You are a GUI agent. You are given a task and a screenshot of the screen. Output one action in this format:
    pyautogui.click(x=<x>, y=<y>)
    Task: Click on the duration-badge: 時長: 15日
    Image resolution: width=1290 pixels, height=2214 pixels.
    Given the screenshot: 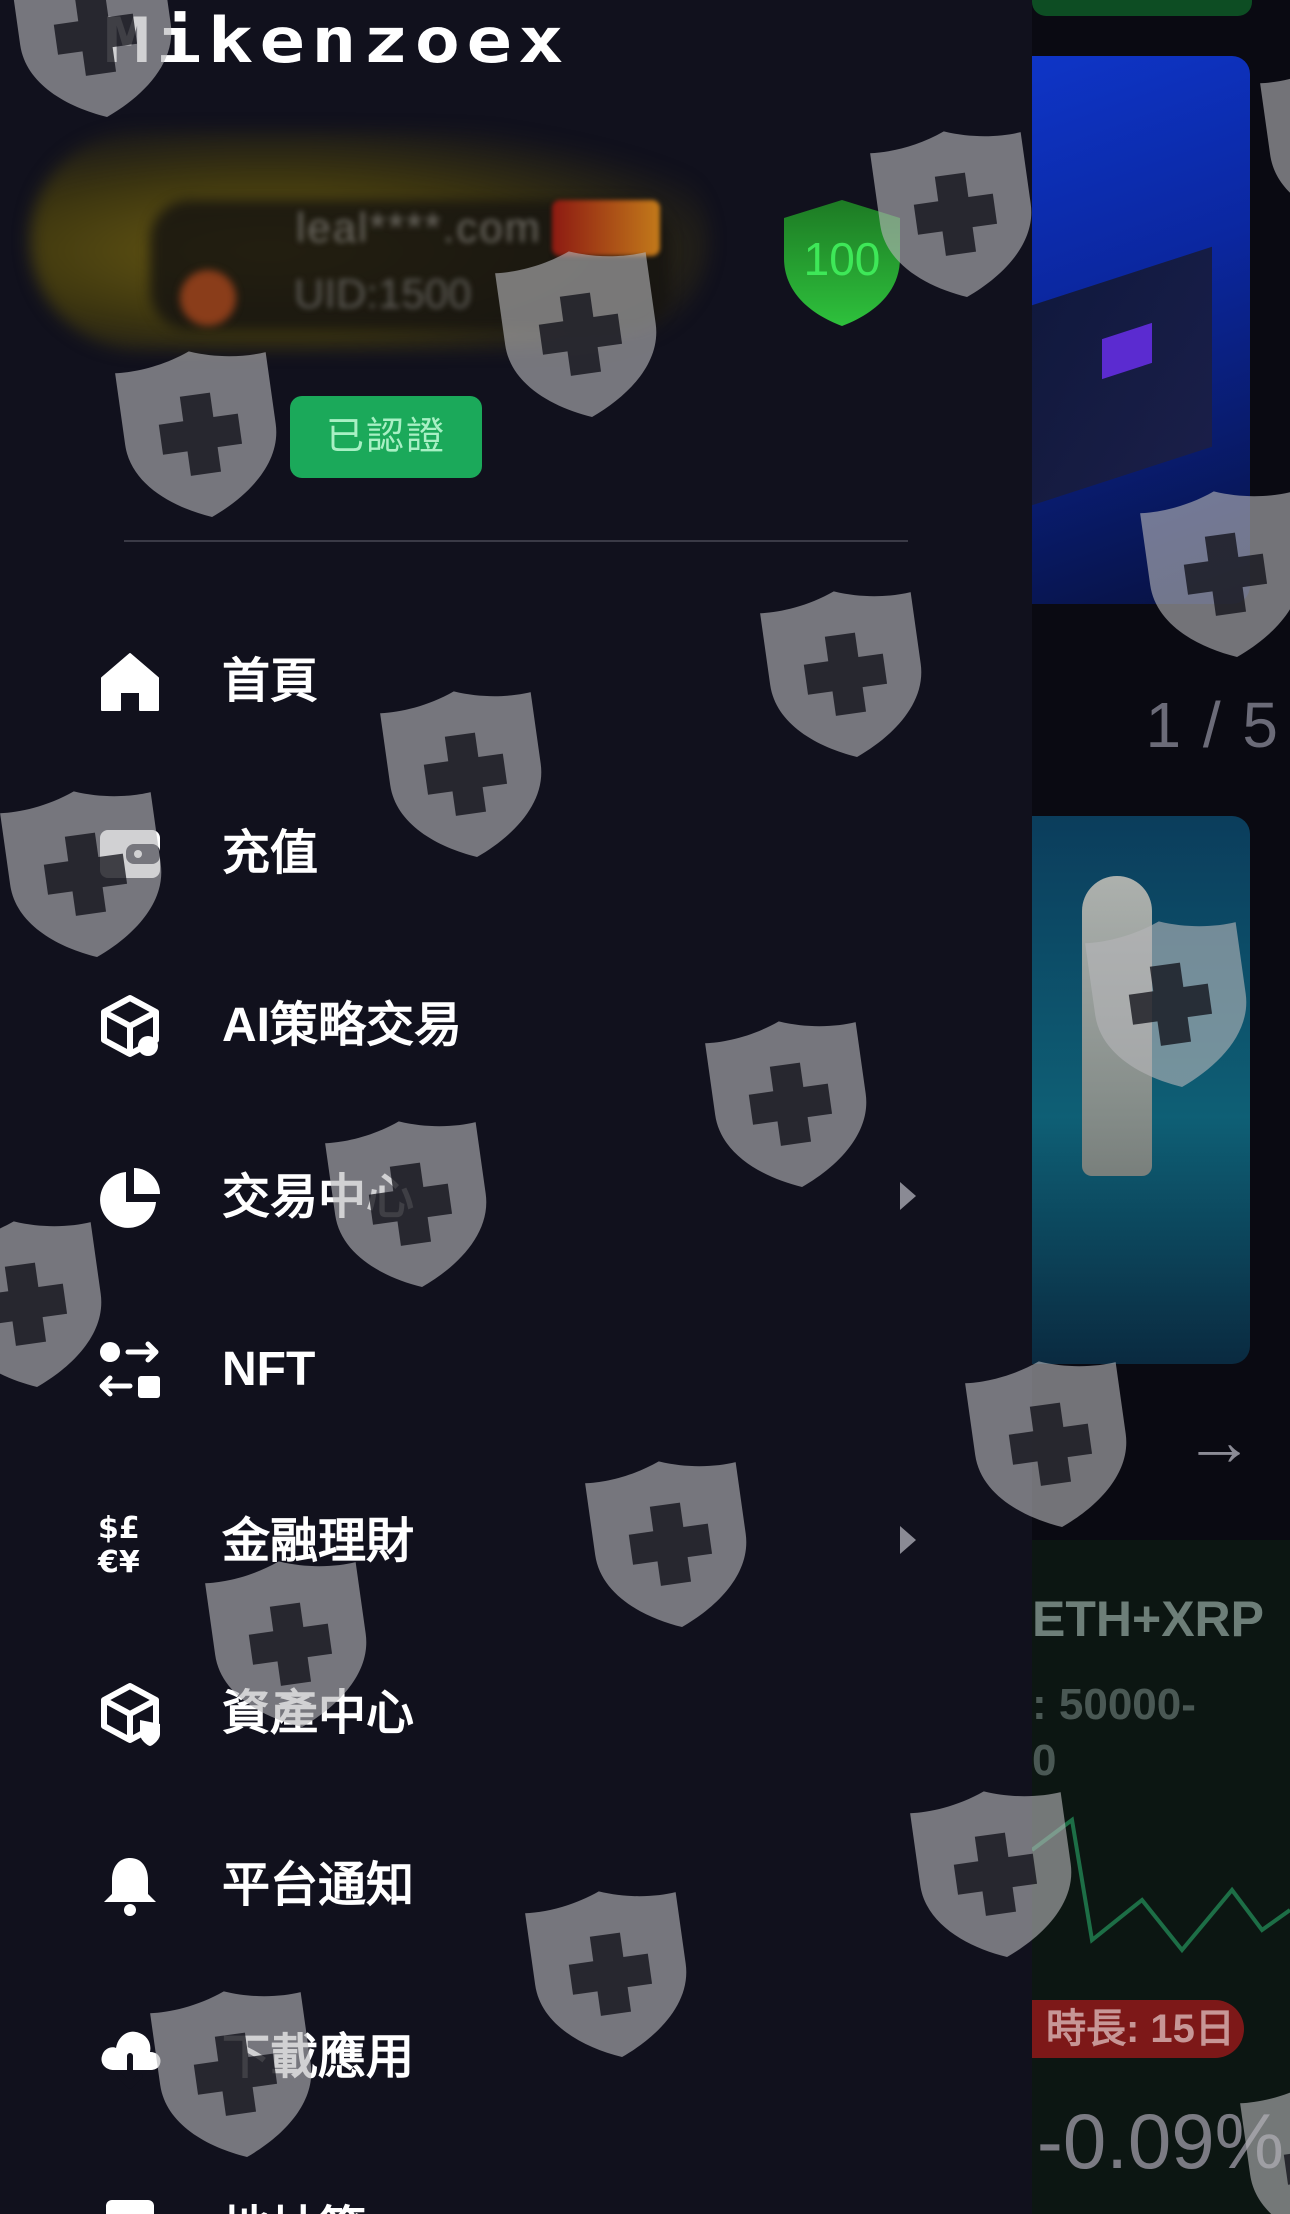 What is the action you would take?
    pyautogui.click(x=1138, y=2029)
    